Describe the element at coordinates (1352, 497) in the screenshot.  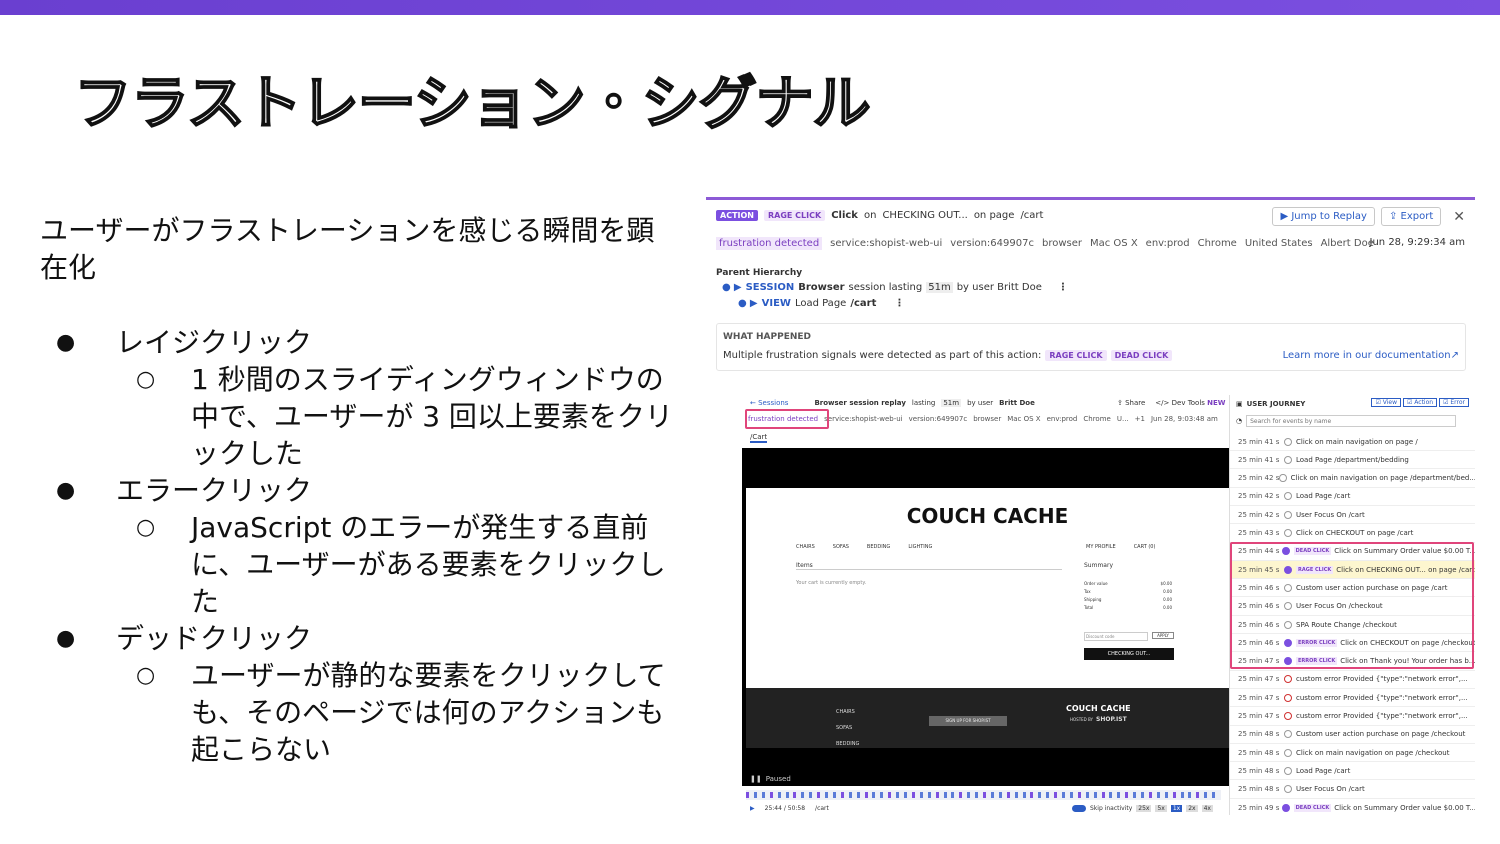
I see `journey-event: 25 min 42 s Load Page /cart` at that location.